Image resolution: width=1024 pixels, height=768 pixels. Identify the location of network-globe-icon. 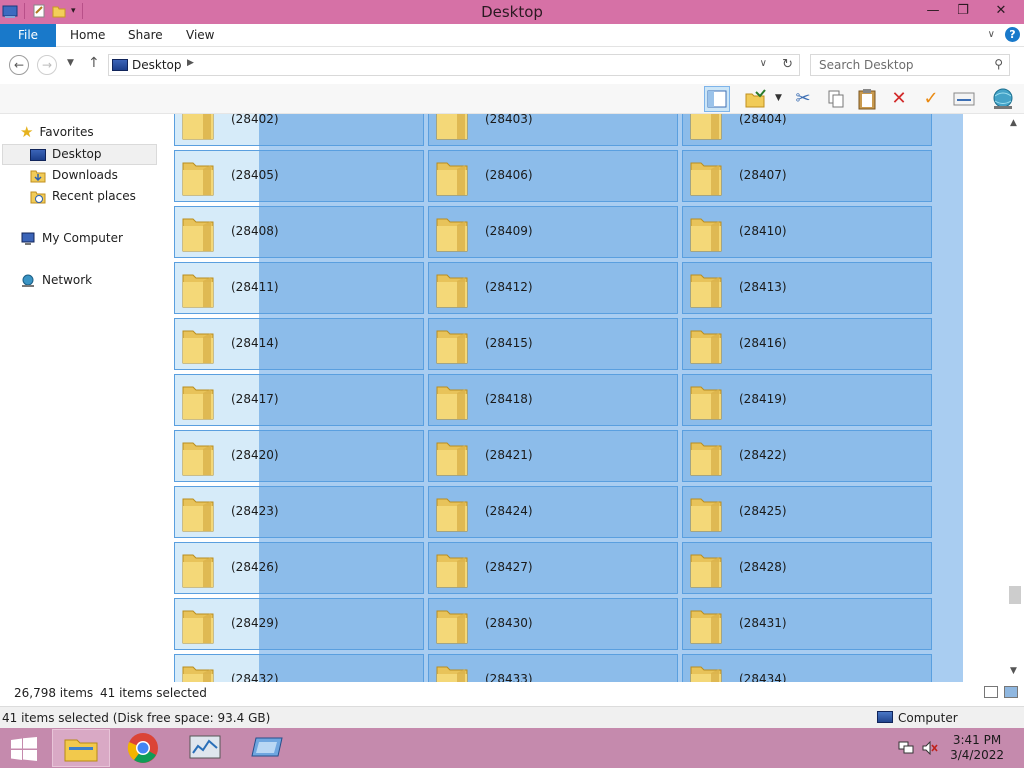
(1003, 99).